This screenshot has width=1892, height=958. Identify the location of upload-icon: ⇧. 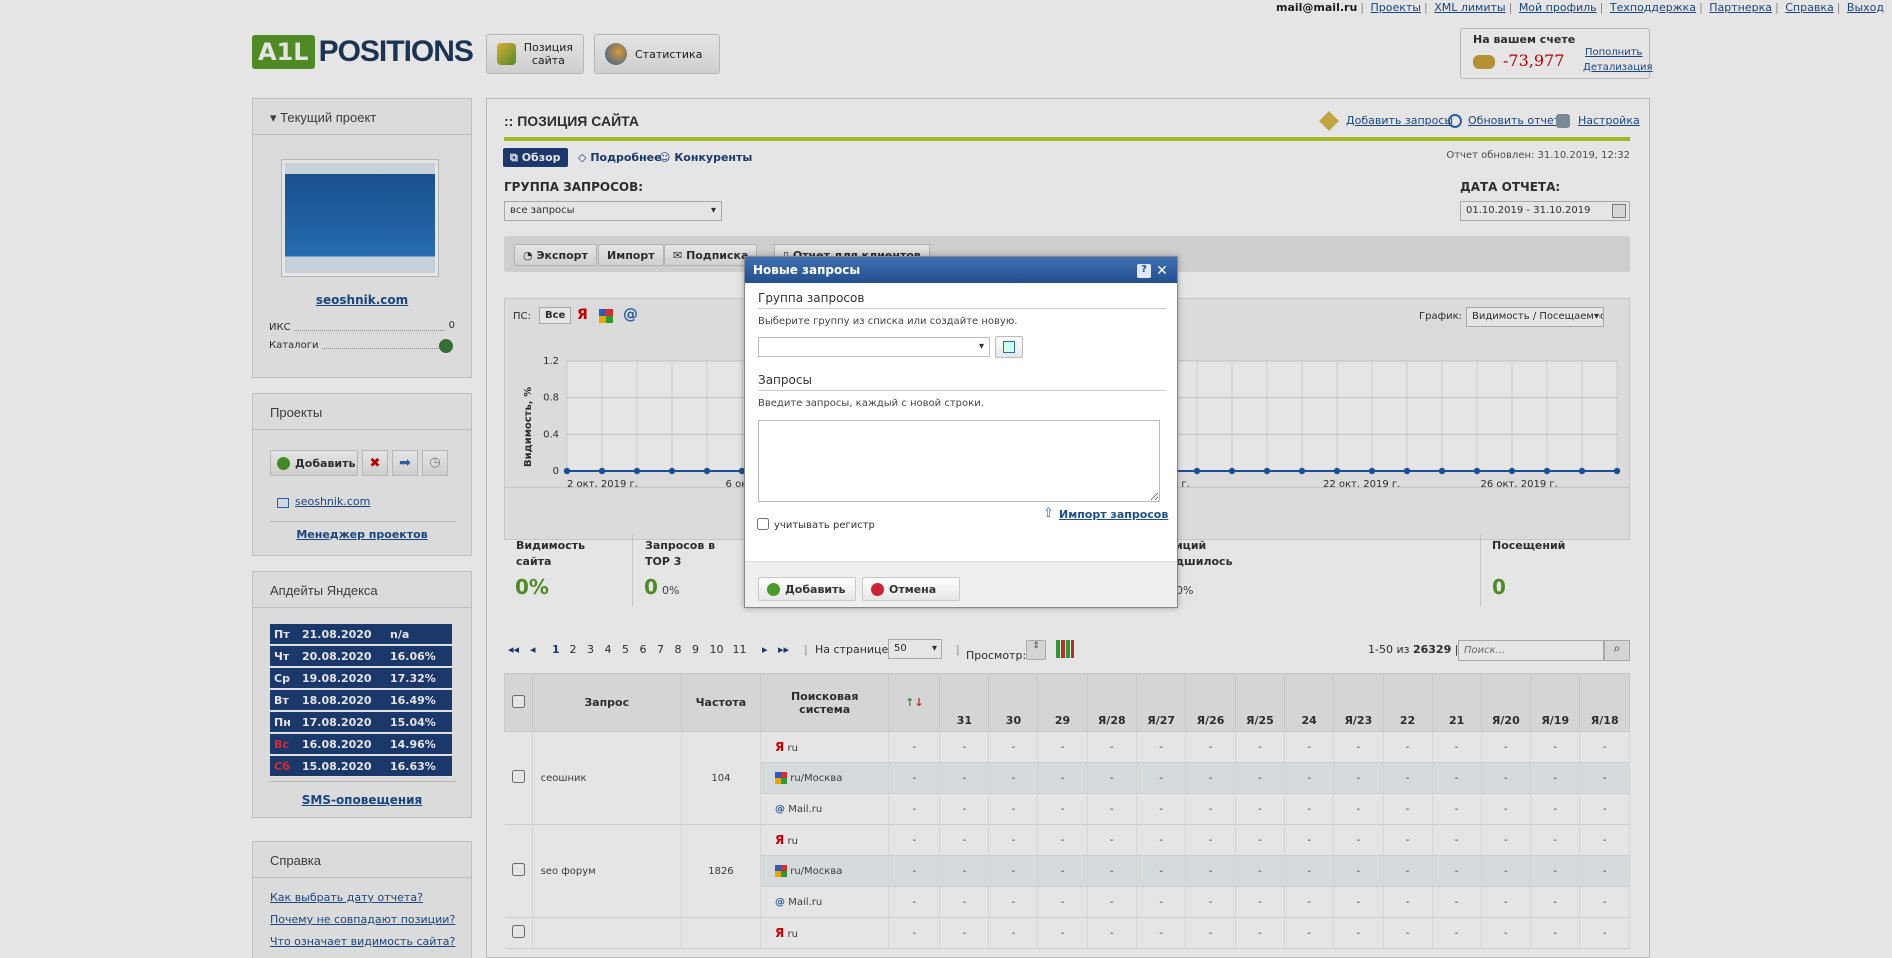
(1048, 513).